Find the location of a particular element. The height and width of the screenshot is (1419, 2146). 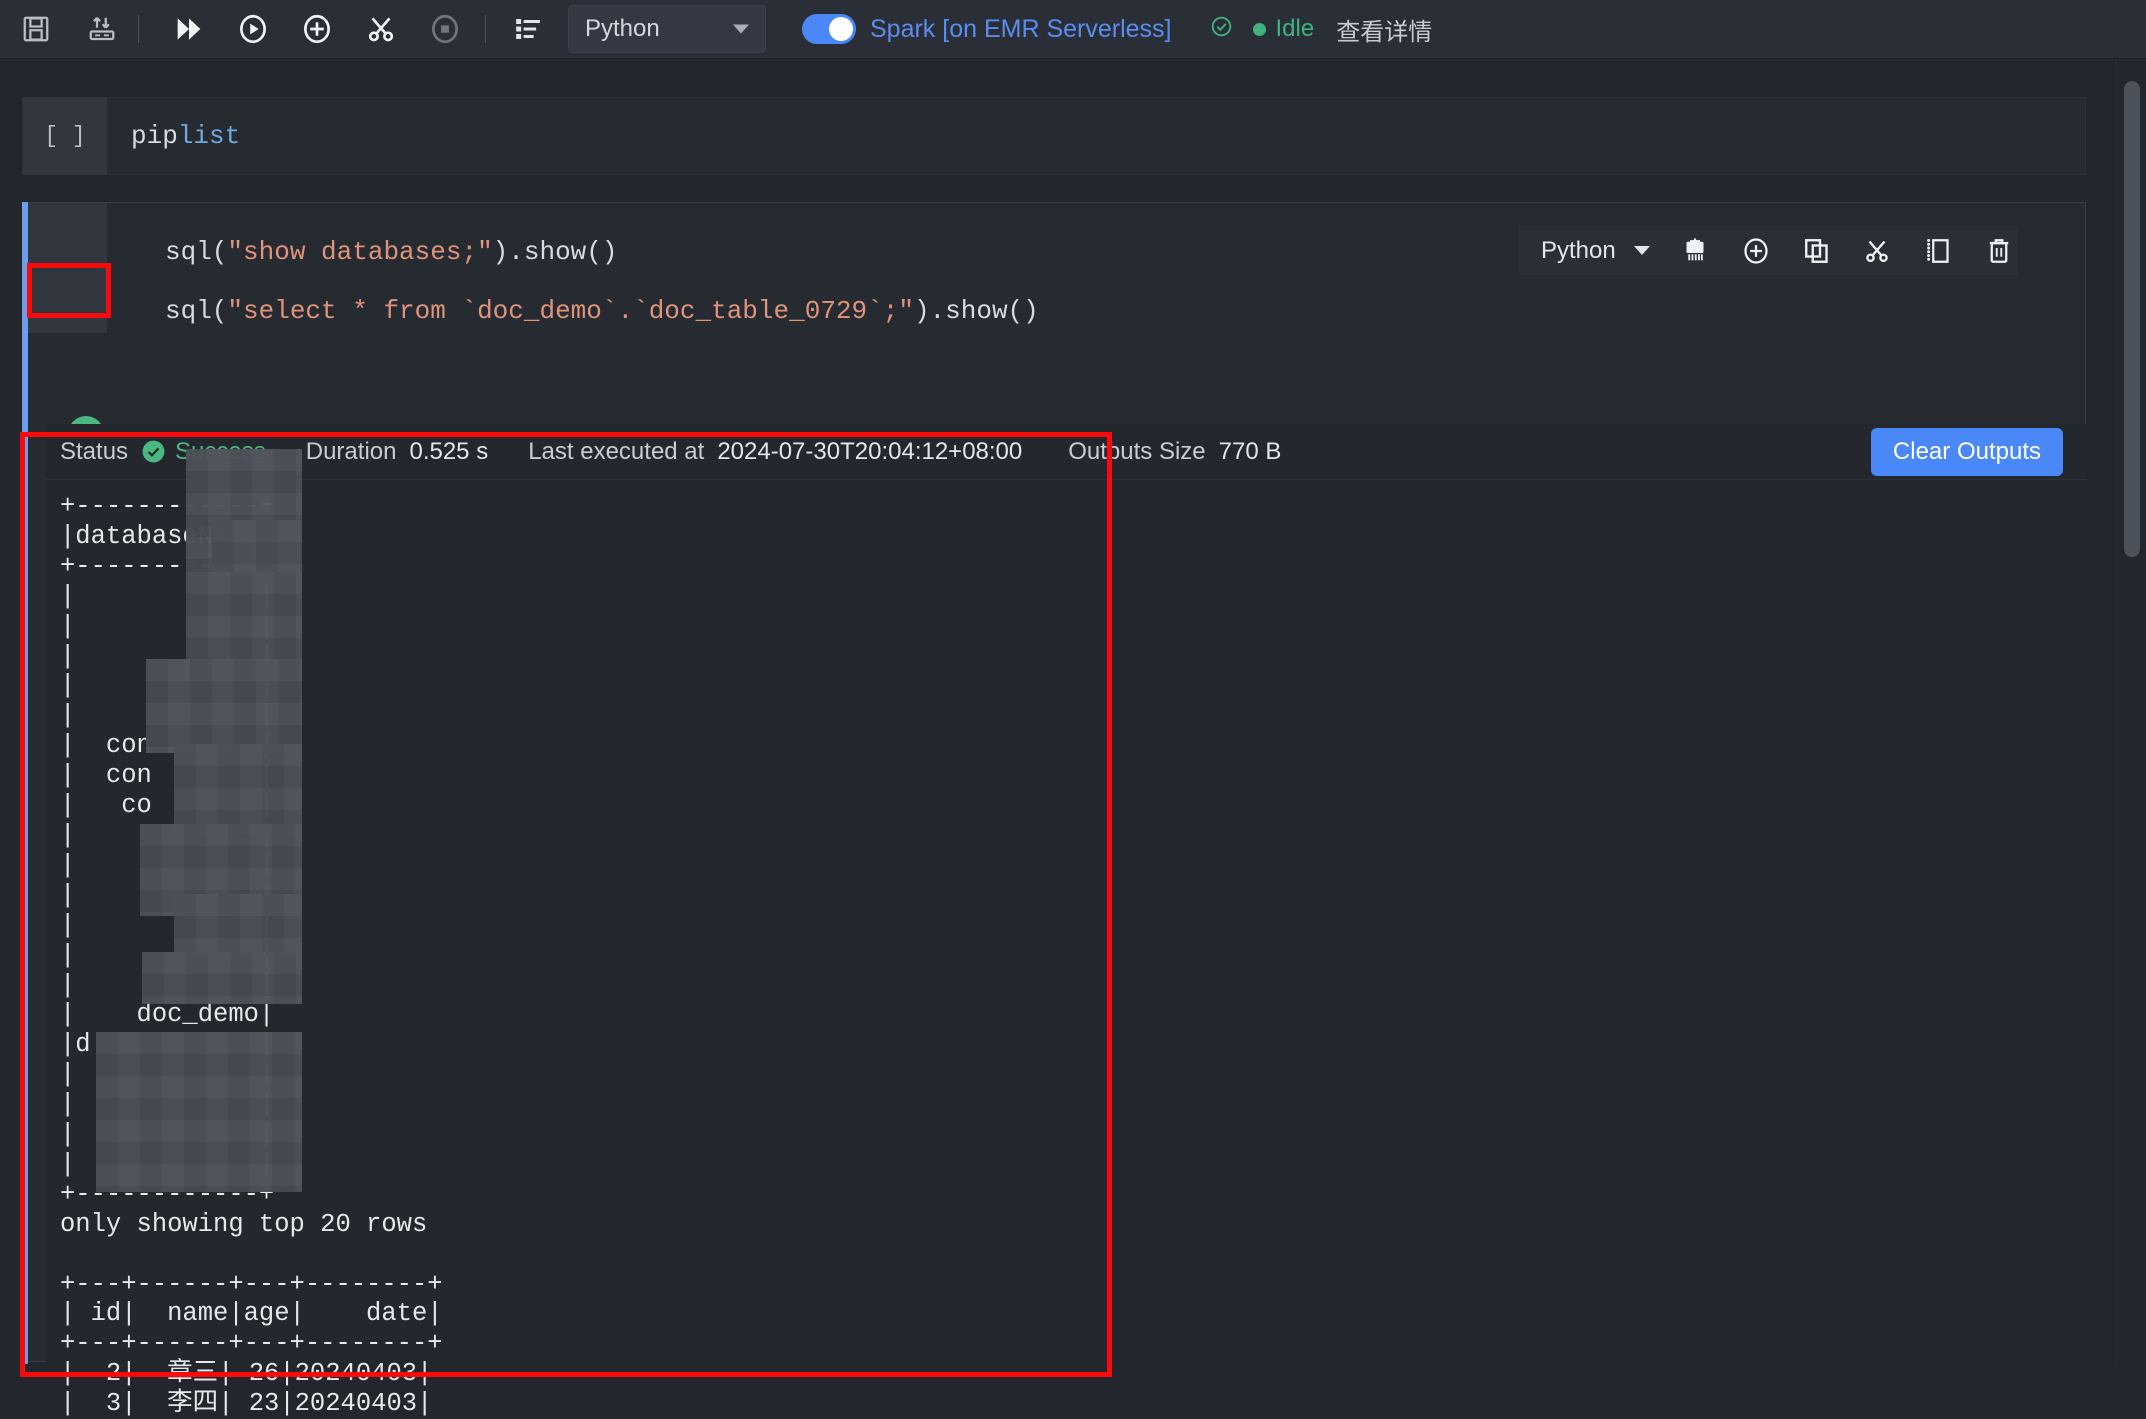

run-cell-icon is located at coordinates (253, 29).